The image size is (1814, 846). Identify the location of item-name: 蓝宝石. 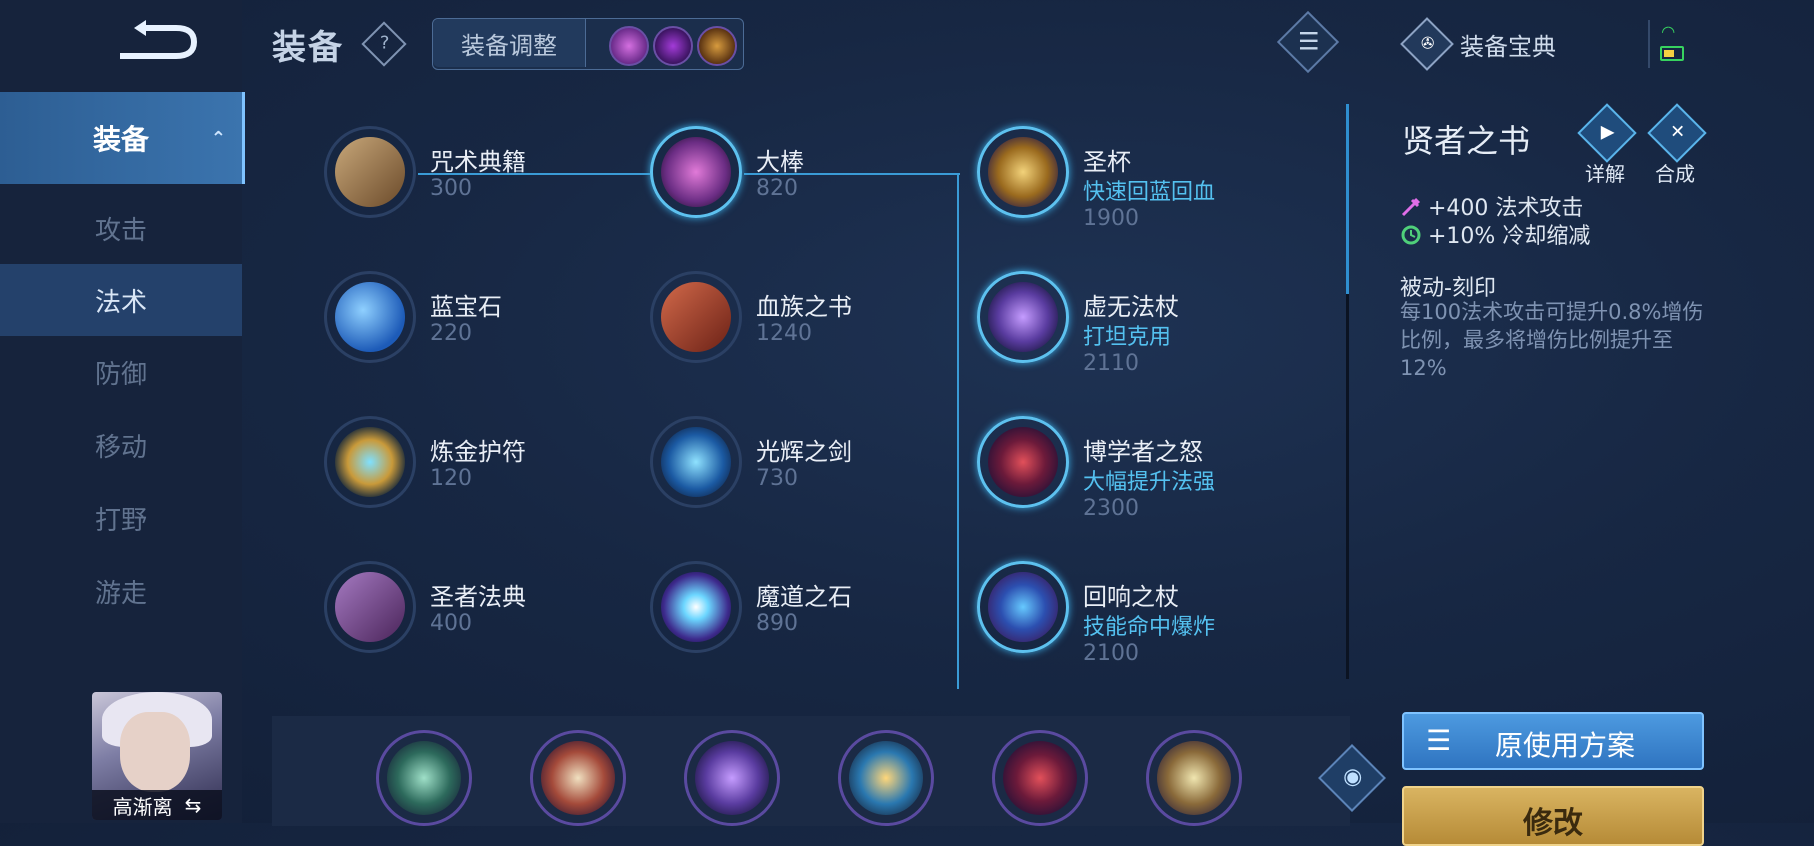
(466, 307).